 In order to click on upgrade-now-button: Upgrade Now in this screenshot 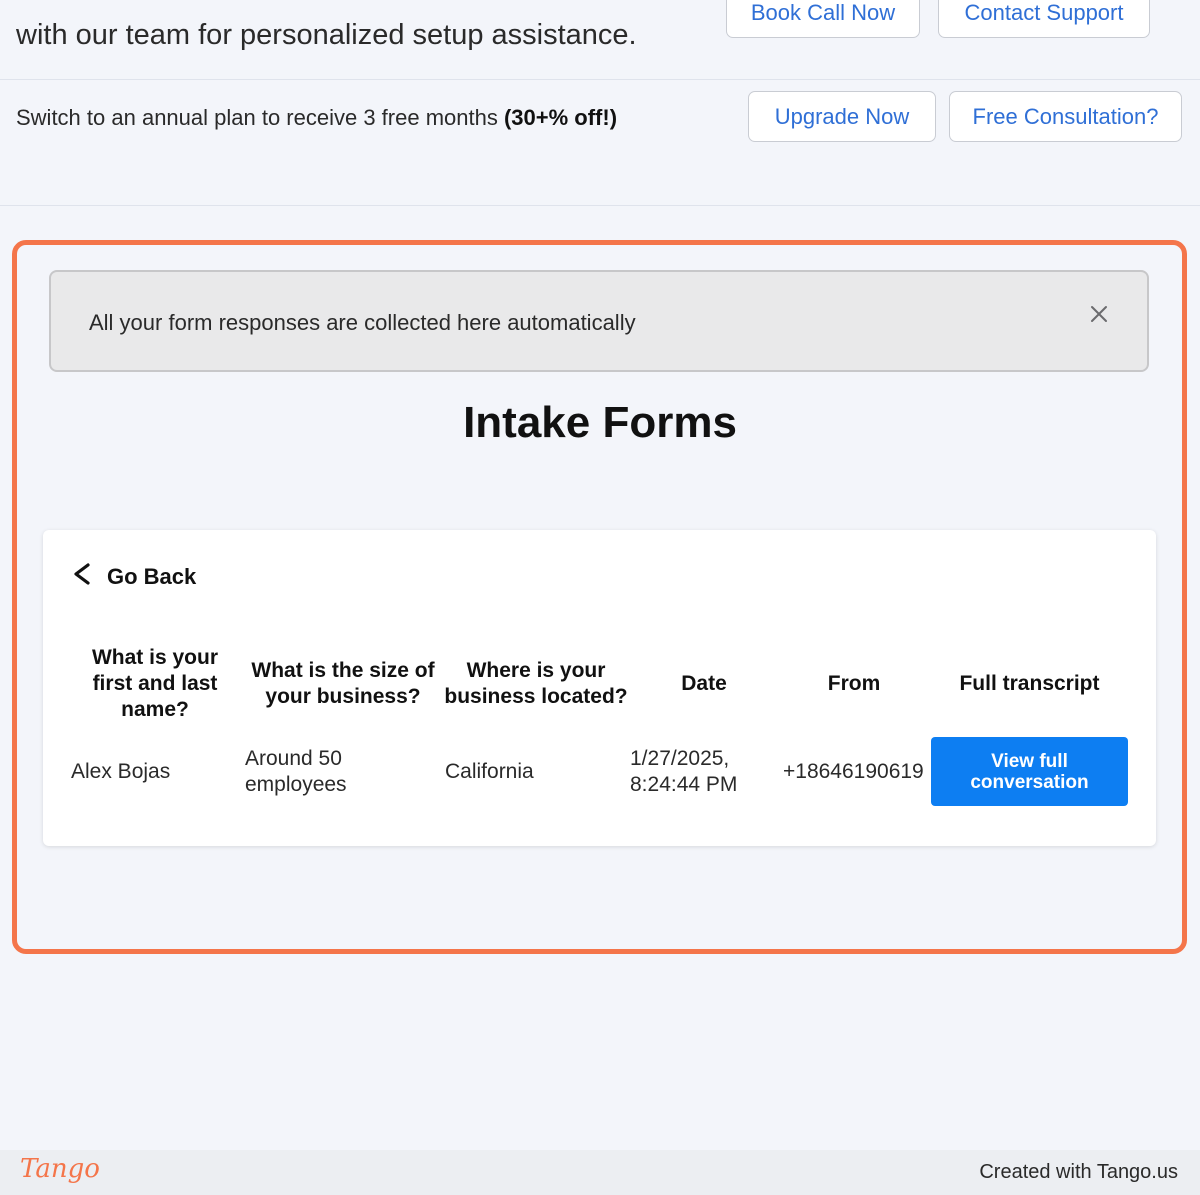, I will do `click(842, 116)`.